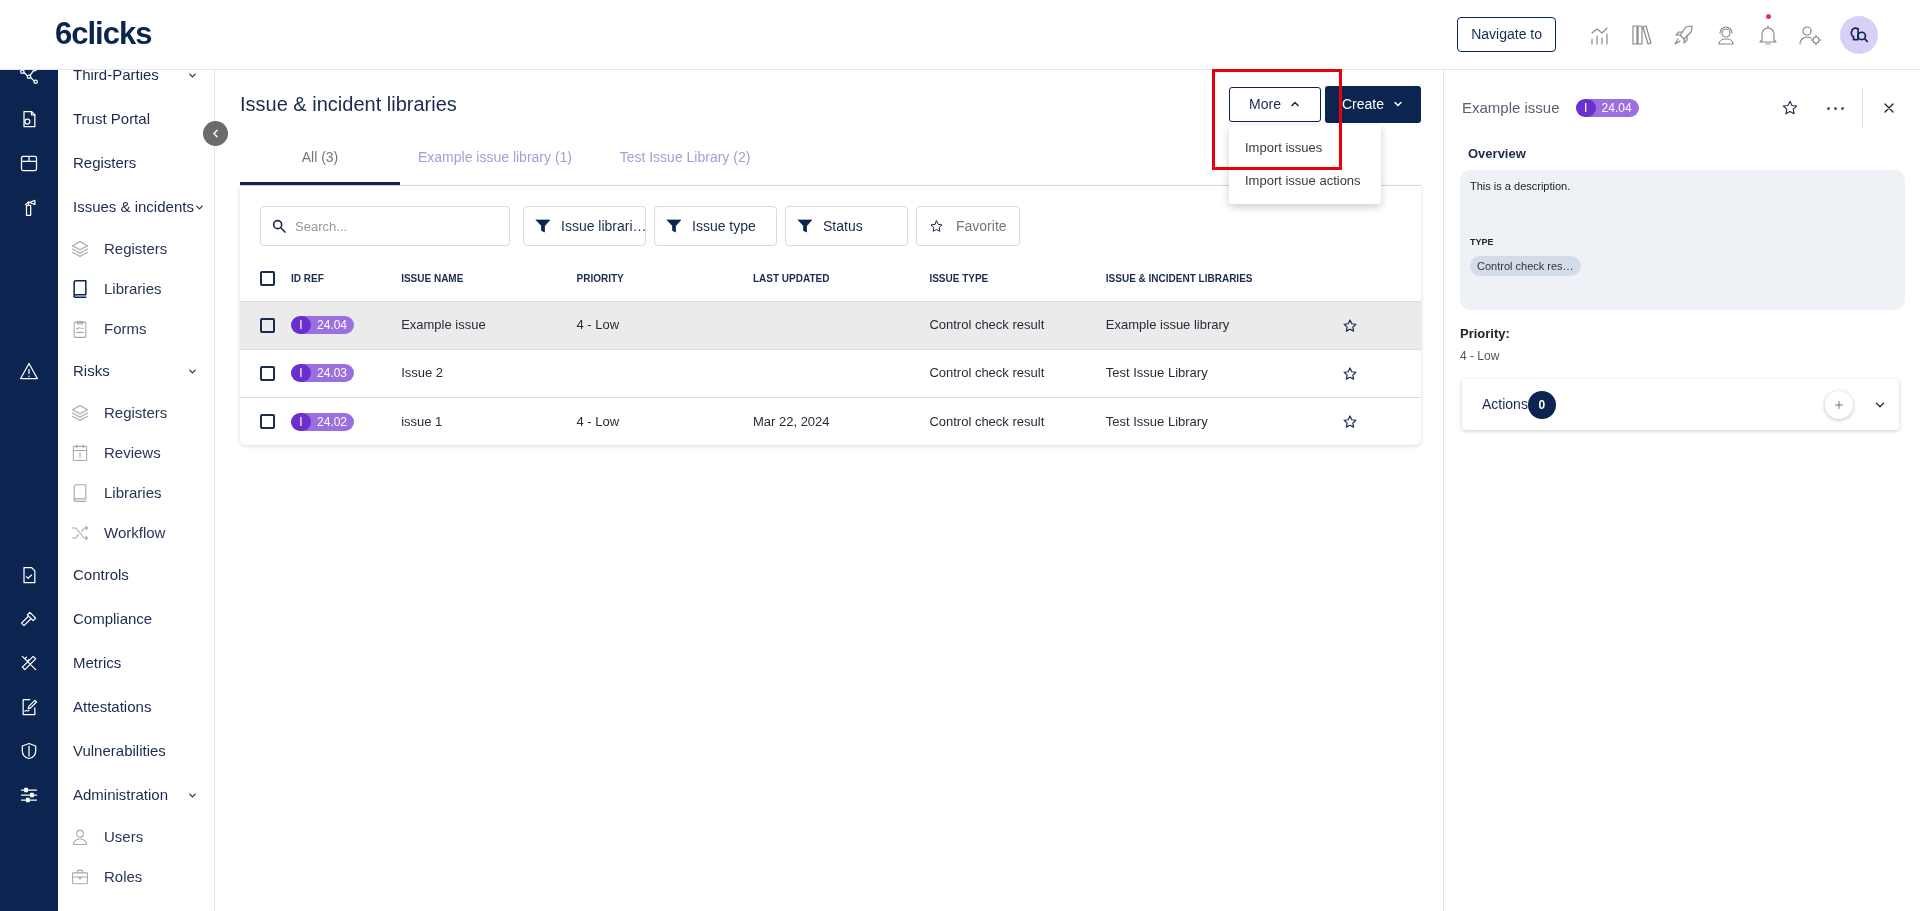 This screenshot has height=911, width=1920. I want to click on sliders-icon, so click(29, 795).